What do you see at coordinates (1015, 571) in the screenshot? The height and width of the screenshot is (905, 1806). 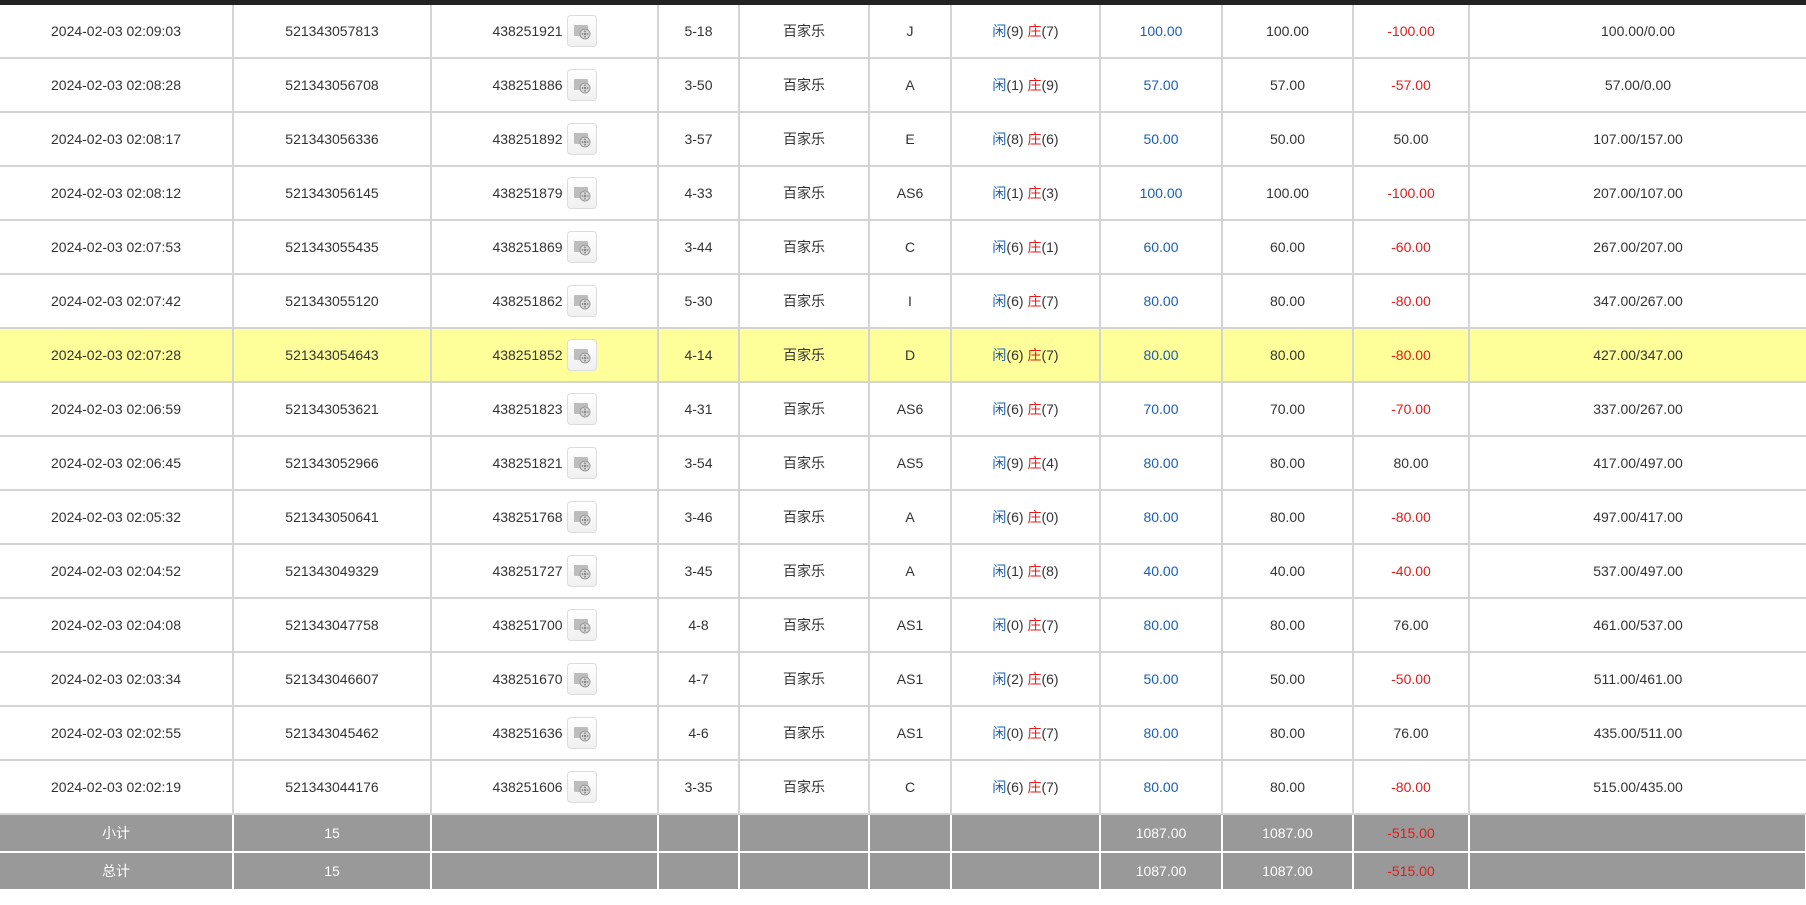 I see `player-score: (1)` at bounding box center [1015, 571].